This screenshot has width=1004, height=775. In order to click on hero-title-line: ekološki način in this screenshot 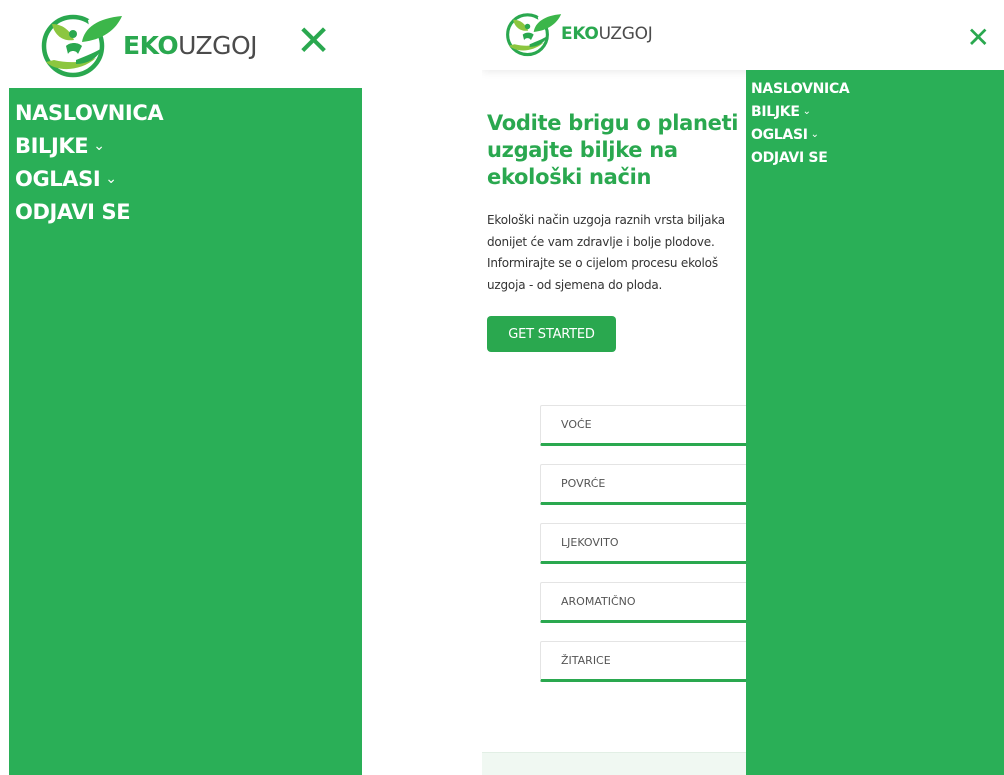, I will do `click(569, 177)`.